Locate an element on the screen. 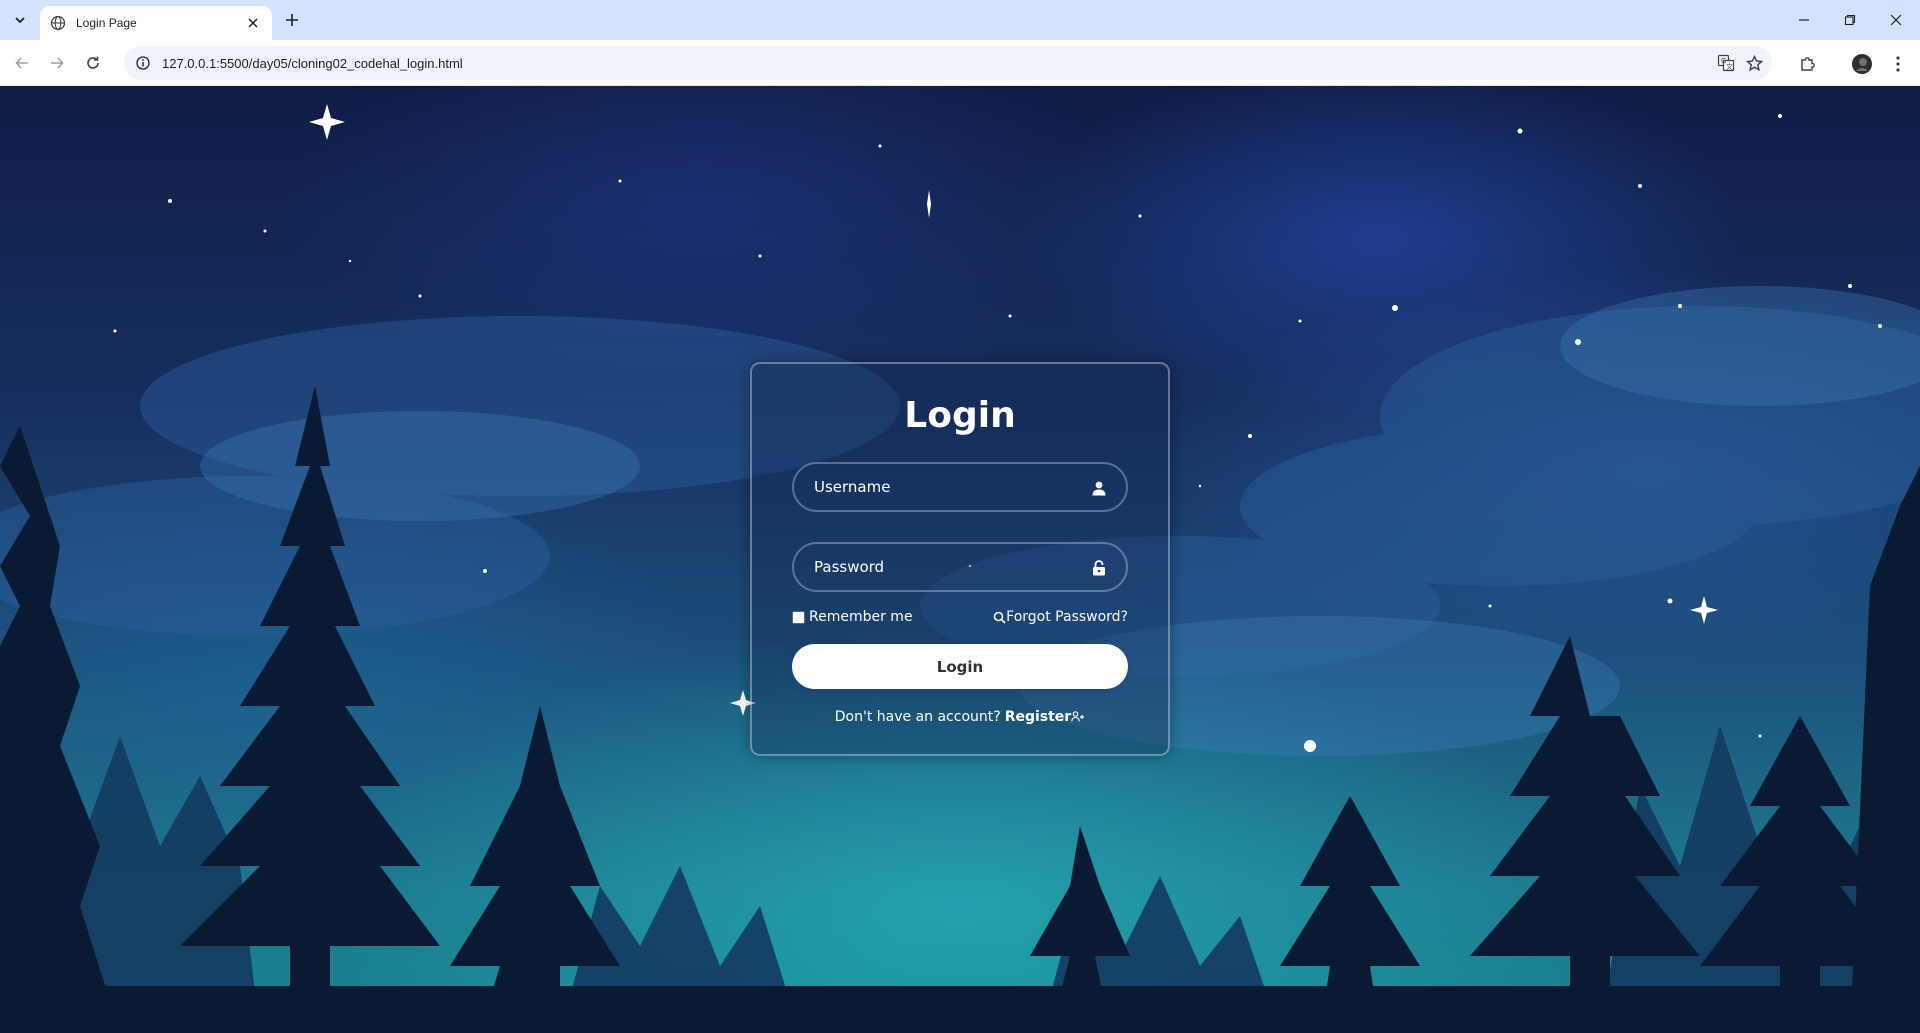 The height and width of the screenshot is (1033, 1920). restore-icon is located at coordinates (1850, 20).